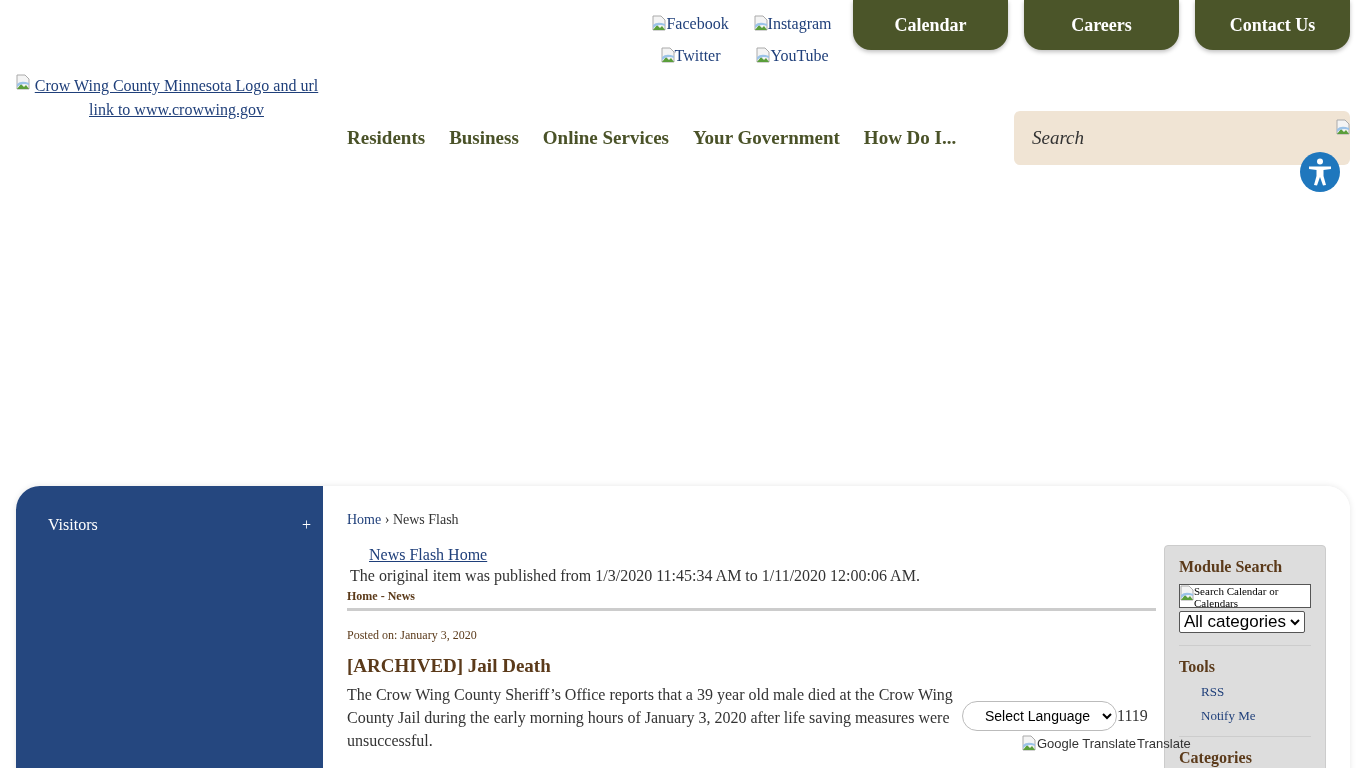 The image size is (1366, 768). Describe the element at coordinates (1242, 622) in the screenshot. I see `category-select: All categories` at that location.